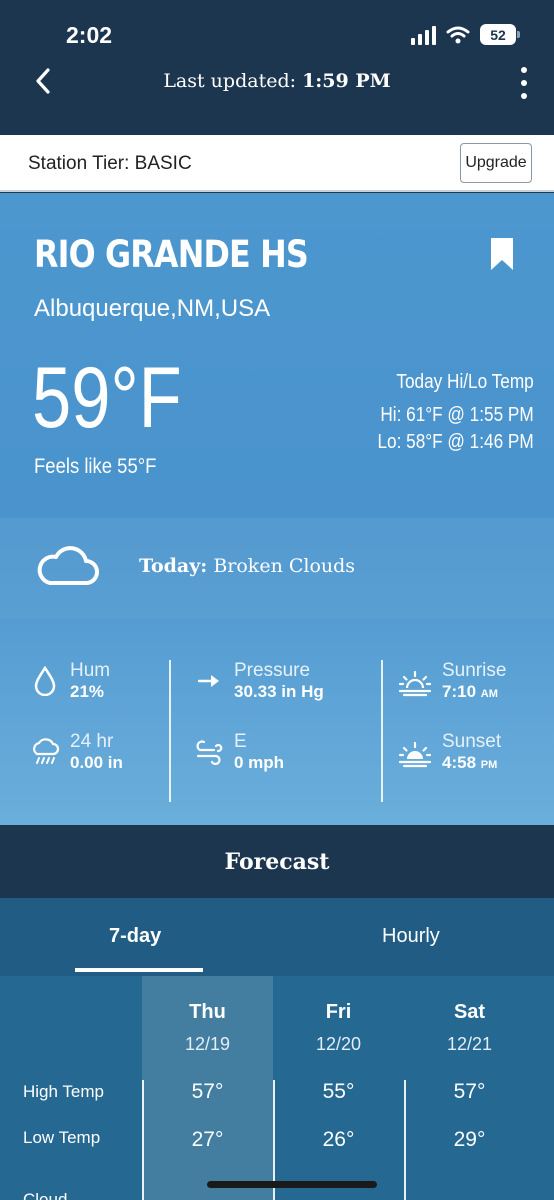 The image size is (554, 1200). Describe the element at coordinates (455, 442) in the screenshot. I see `lo-temp: Lo: 58°F @ 1:46 PM` at that location.